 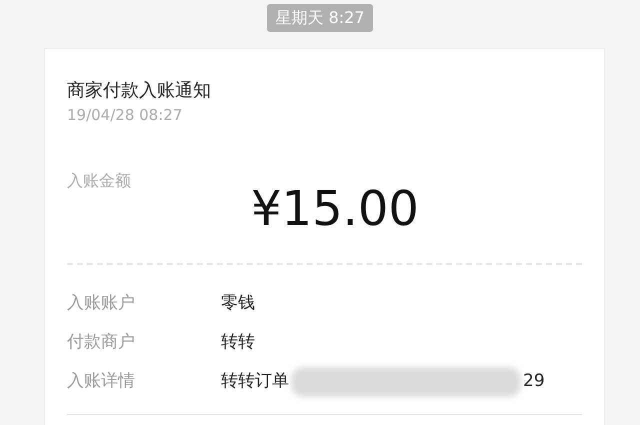 I want to click on field-value: 转转订单, so click(x=255, y=382).